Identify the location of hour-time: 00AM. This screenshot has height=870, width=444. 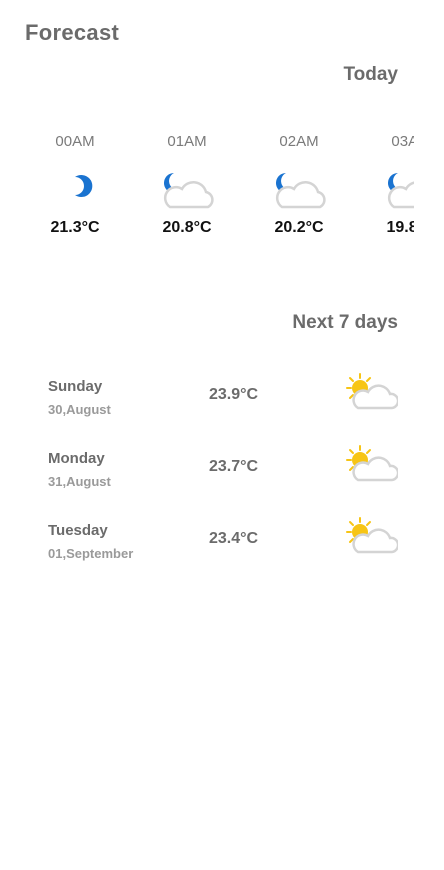
(75, 141).